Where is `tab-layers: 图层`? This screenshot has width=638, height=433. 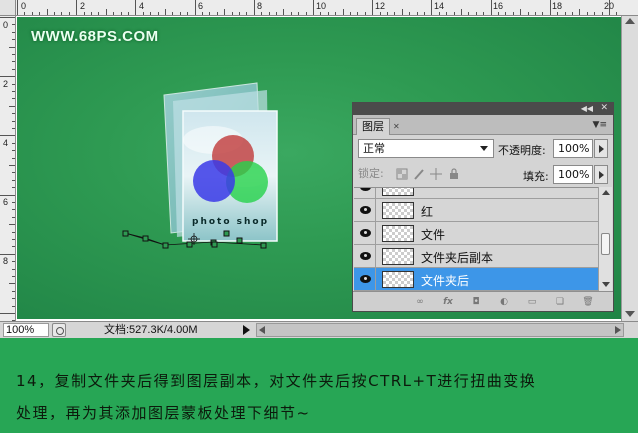 tab-layers: 图层 is located at coordinates (373, 126).